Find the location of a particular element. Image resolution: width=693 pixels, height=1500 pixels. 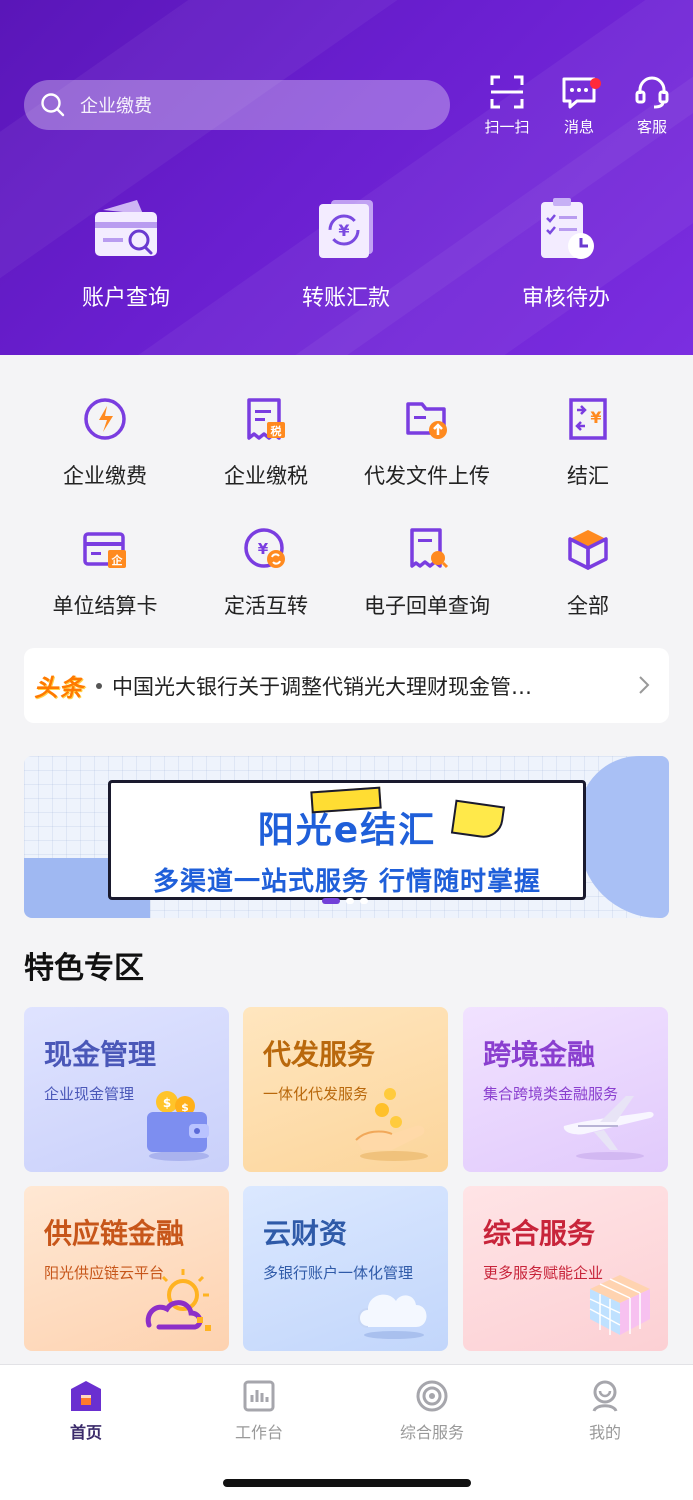

search-input: 企业缴费 is located at coordinates (237, 105).